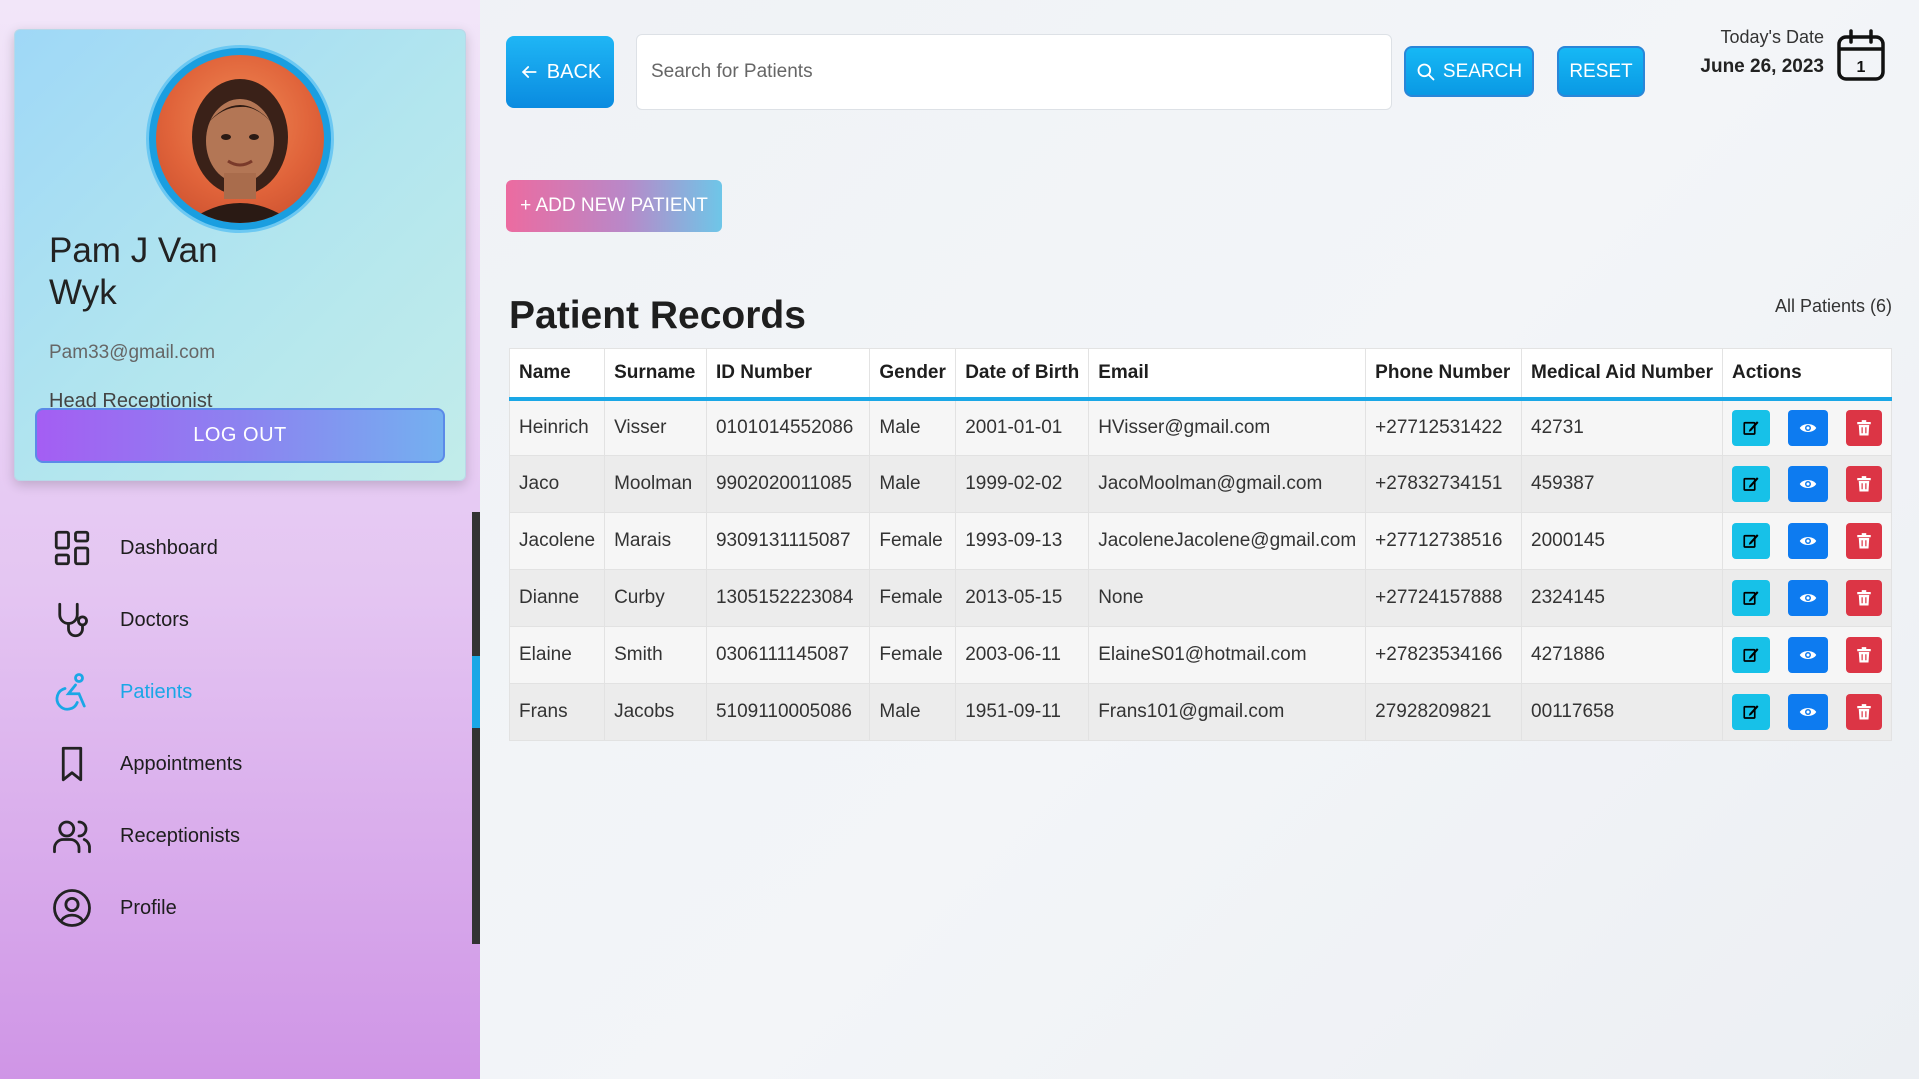 This screenshot has width=1919, height=1079. Describe the element at coordinates (1227, 484) in the screenshot. I see `cell-email: JacoMoolman@gmail.com` at that location.